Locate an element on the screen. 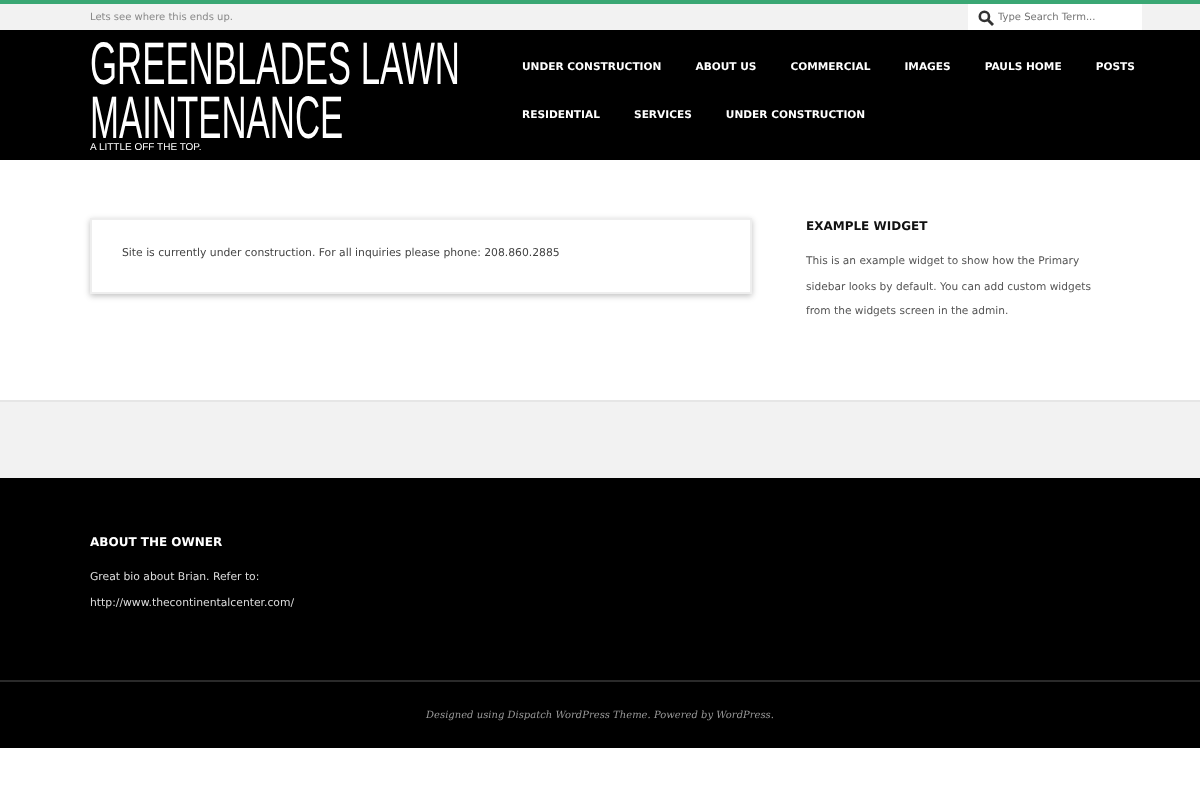 This screenshot has width=1200, height=800. site-title: MAINTENANCE is located at coordinates (217, 119).